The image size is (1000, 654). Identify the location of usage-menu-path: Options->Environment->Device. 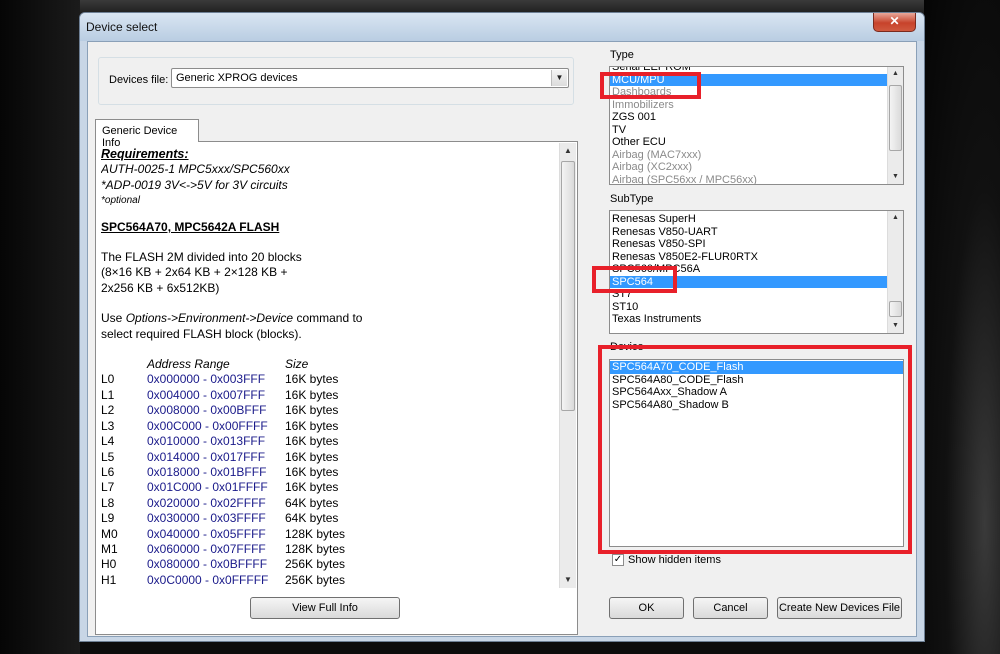
(209, 318).